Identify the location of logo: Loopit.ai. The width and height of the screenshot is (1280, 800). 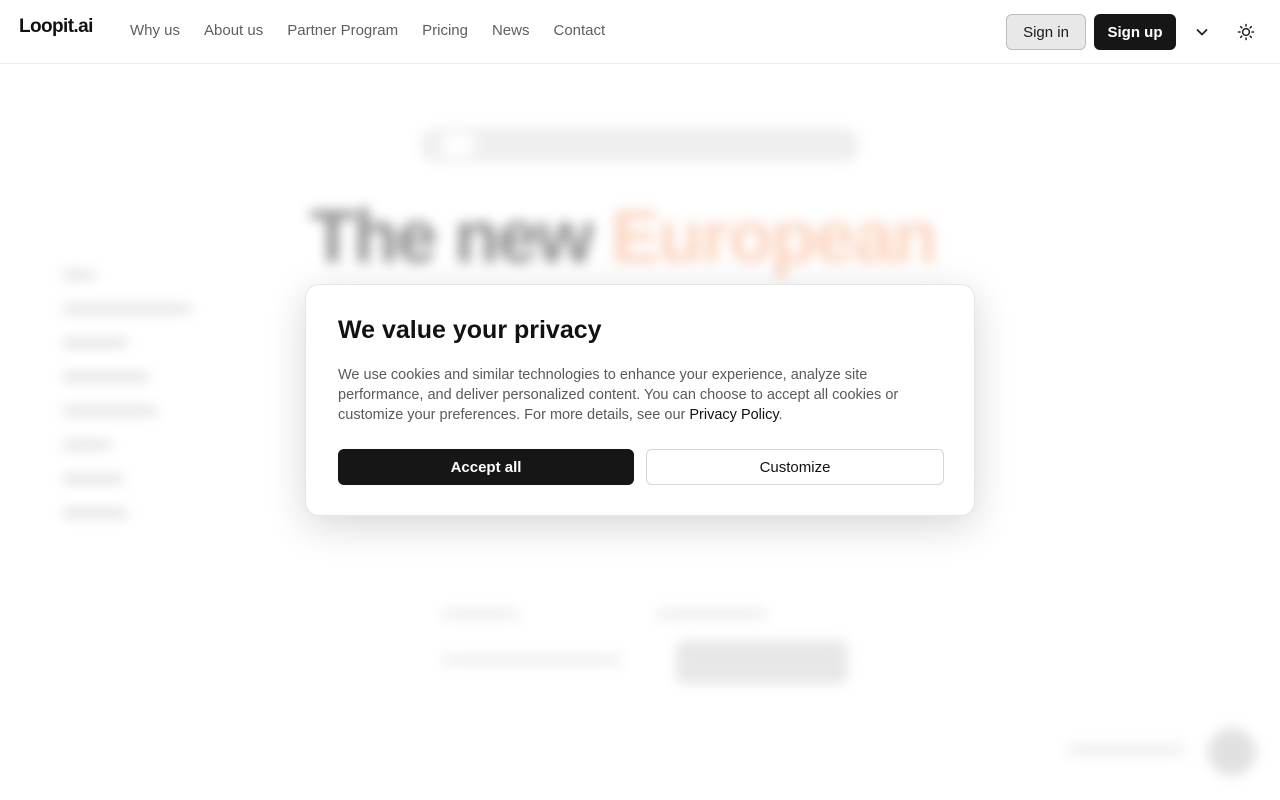
(56, 27).